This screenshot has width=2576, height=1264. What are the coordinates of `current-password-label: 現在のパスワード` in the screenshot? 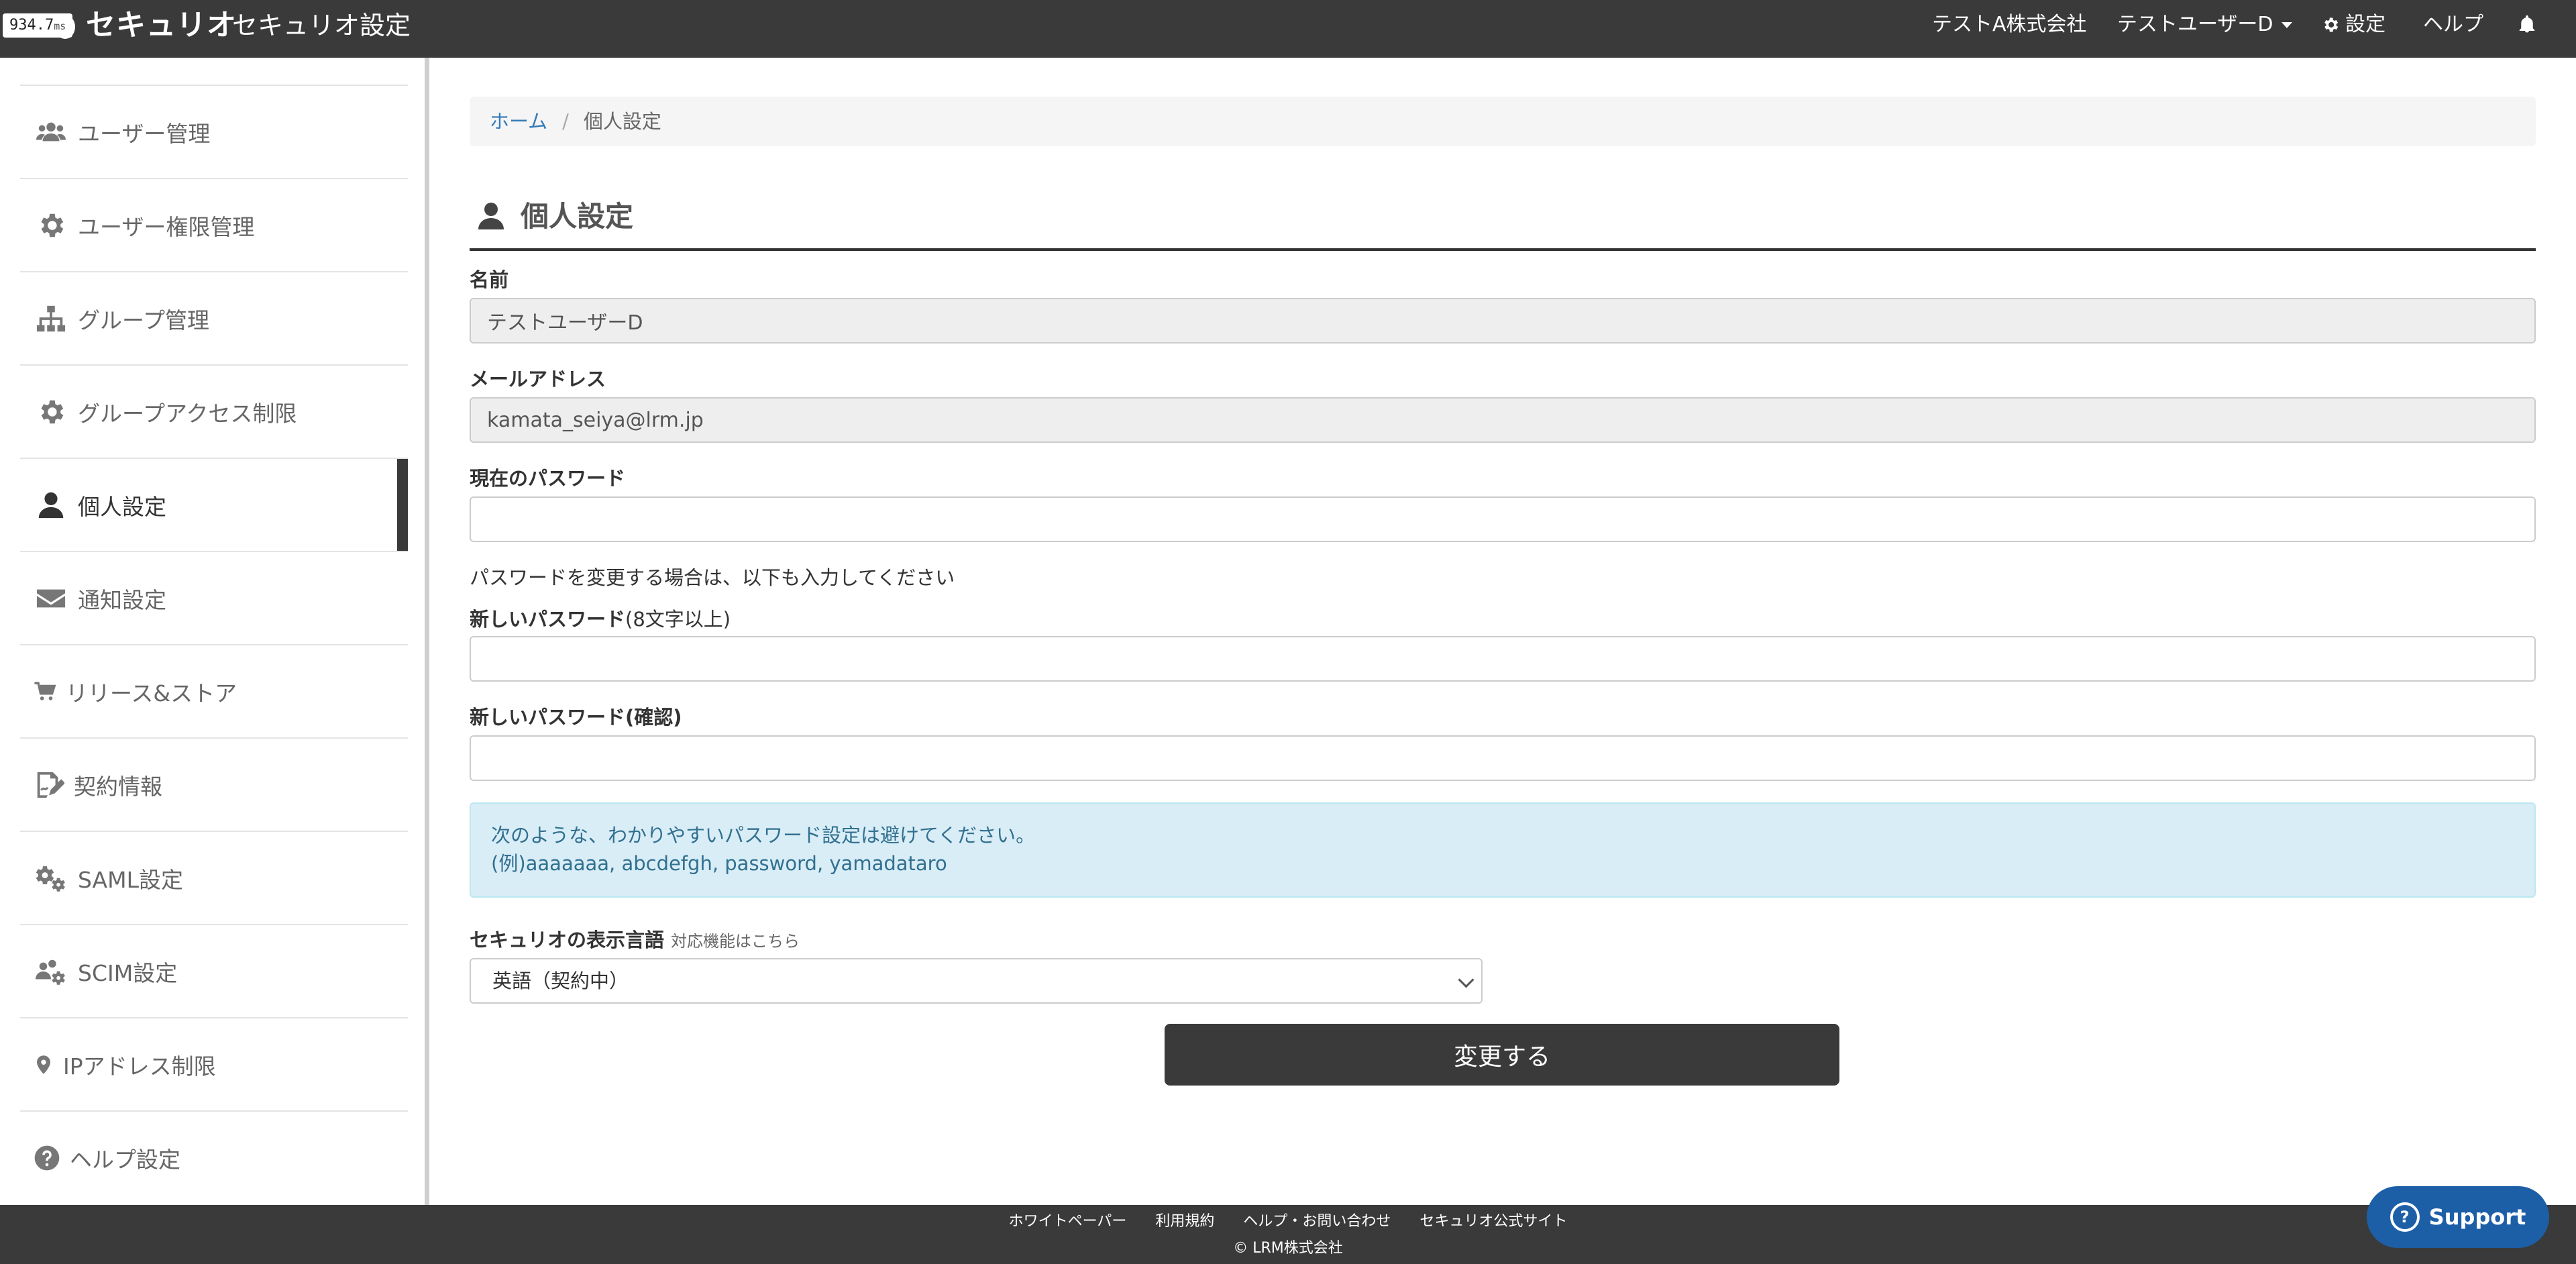 It's located at (548, 478).